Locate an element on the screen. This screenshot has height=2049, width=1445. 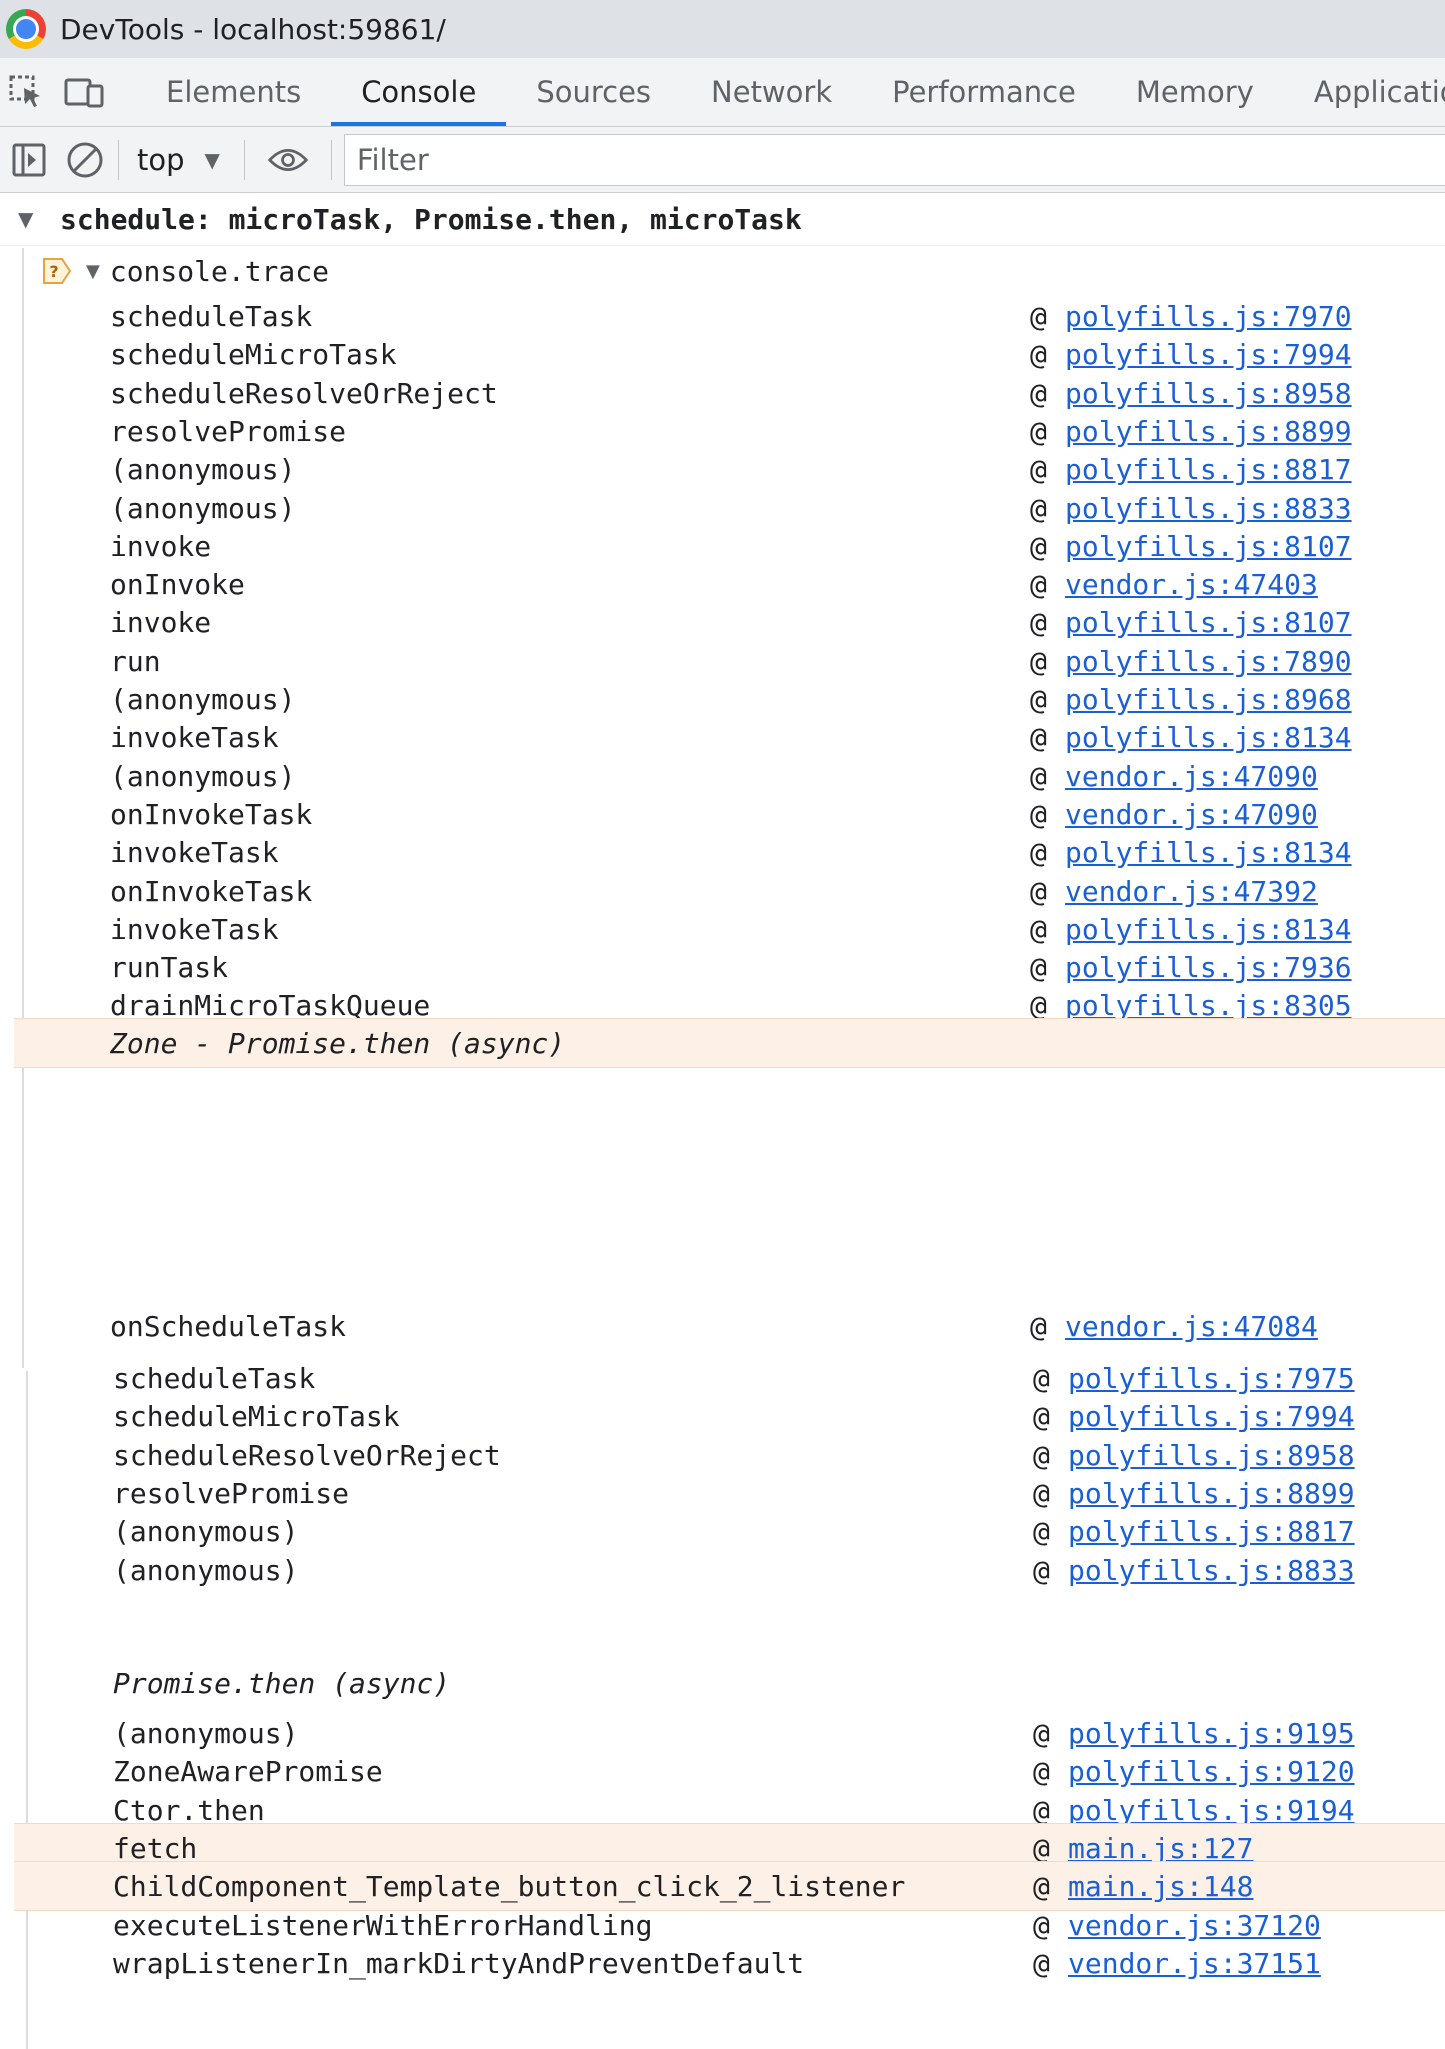
toolbar-divider is located at coordinates (118, 159).